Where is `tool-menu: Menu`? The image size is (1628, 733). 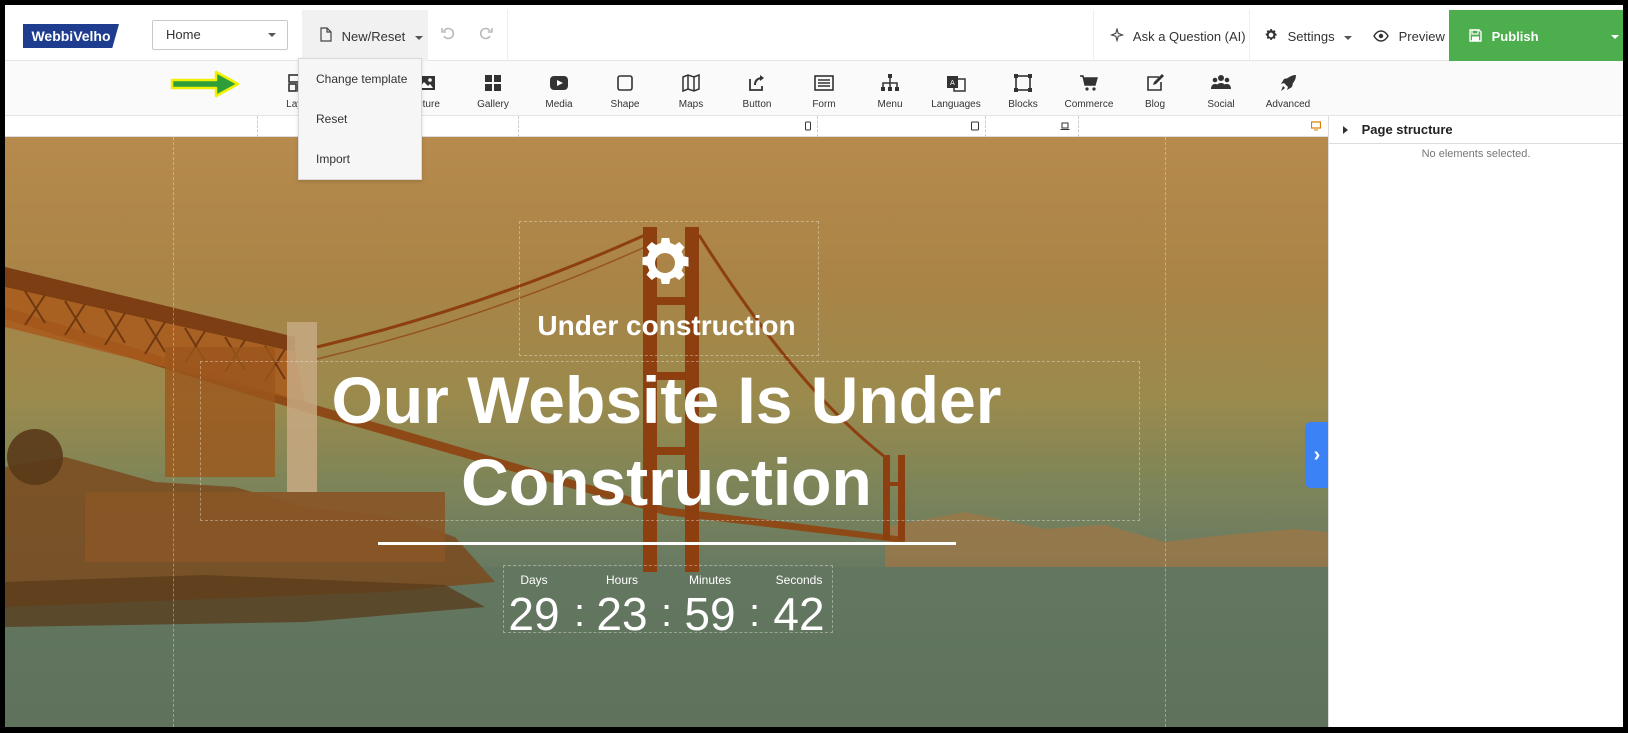 tool-menu: Menu is located at coordinates (890, 91).